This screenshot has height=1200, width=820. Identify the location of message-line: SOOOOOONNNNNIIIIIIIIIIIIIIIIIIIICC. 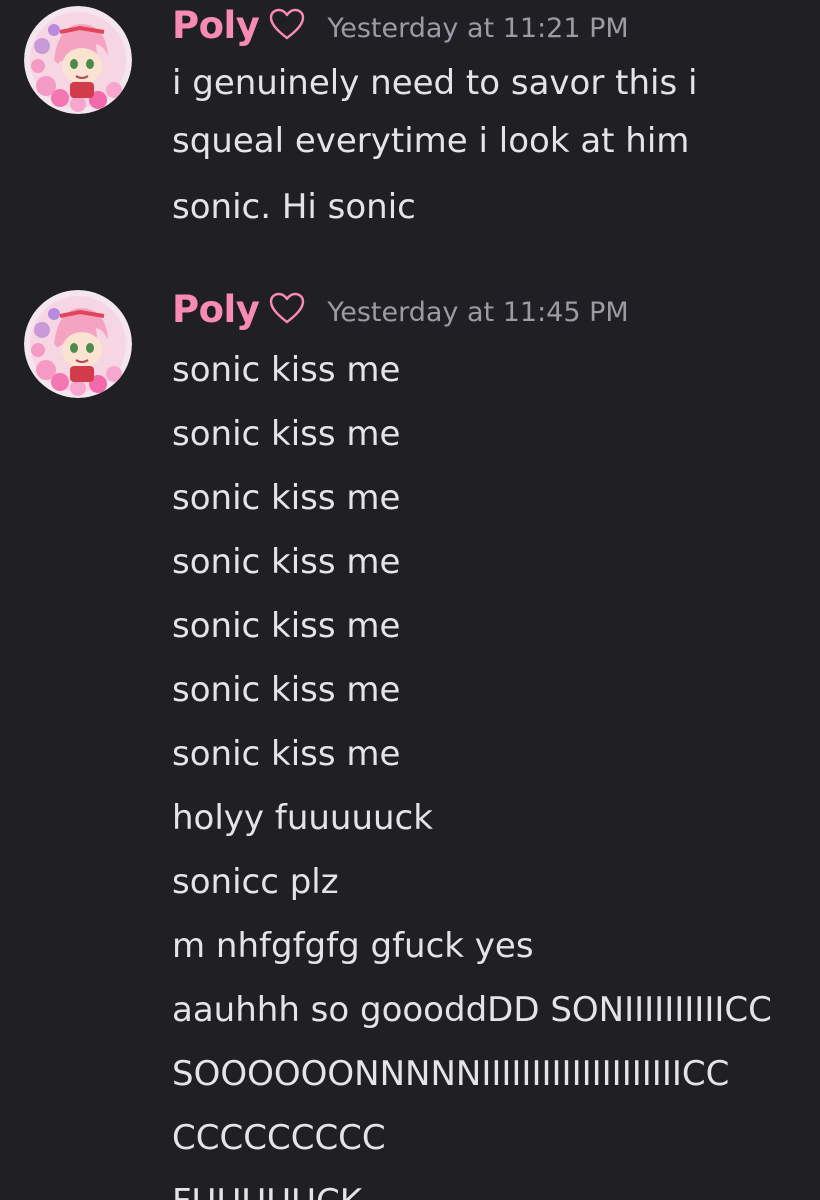
(492, 1074).